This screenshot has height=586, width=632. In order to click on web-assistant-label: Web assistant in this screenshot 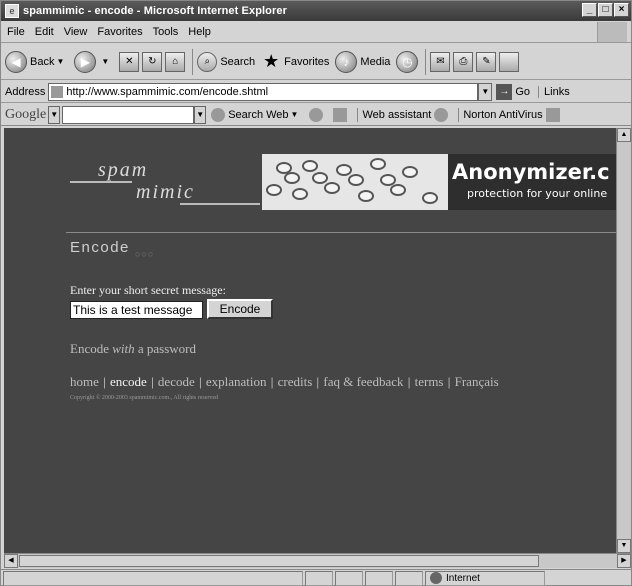, I will do `click(397, 114)`.